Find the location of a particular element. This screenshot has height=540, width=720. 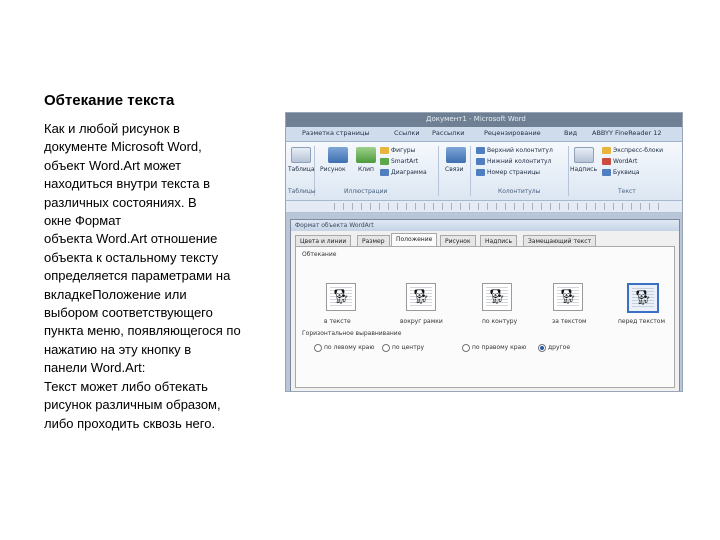

body-line: выбором соответствующего is located at coordinates (128, 313).